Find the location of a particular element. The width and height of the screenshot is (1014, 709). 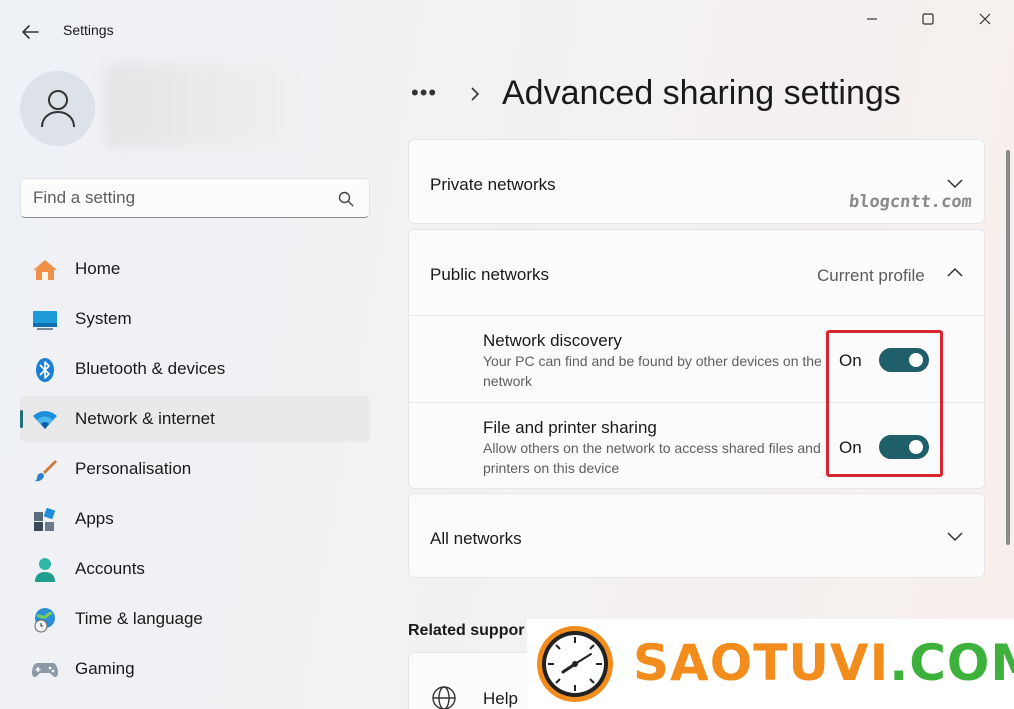

clock-icon is located at coordinates (575, 664).